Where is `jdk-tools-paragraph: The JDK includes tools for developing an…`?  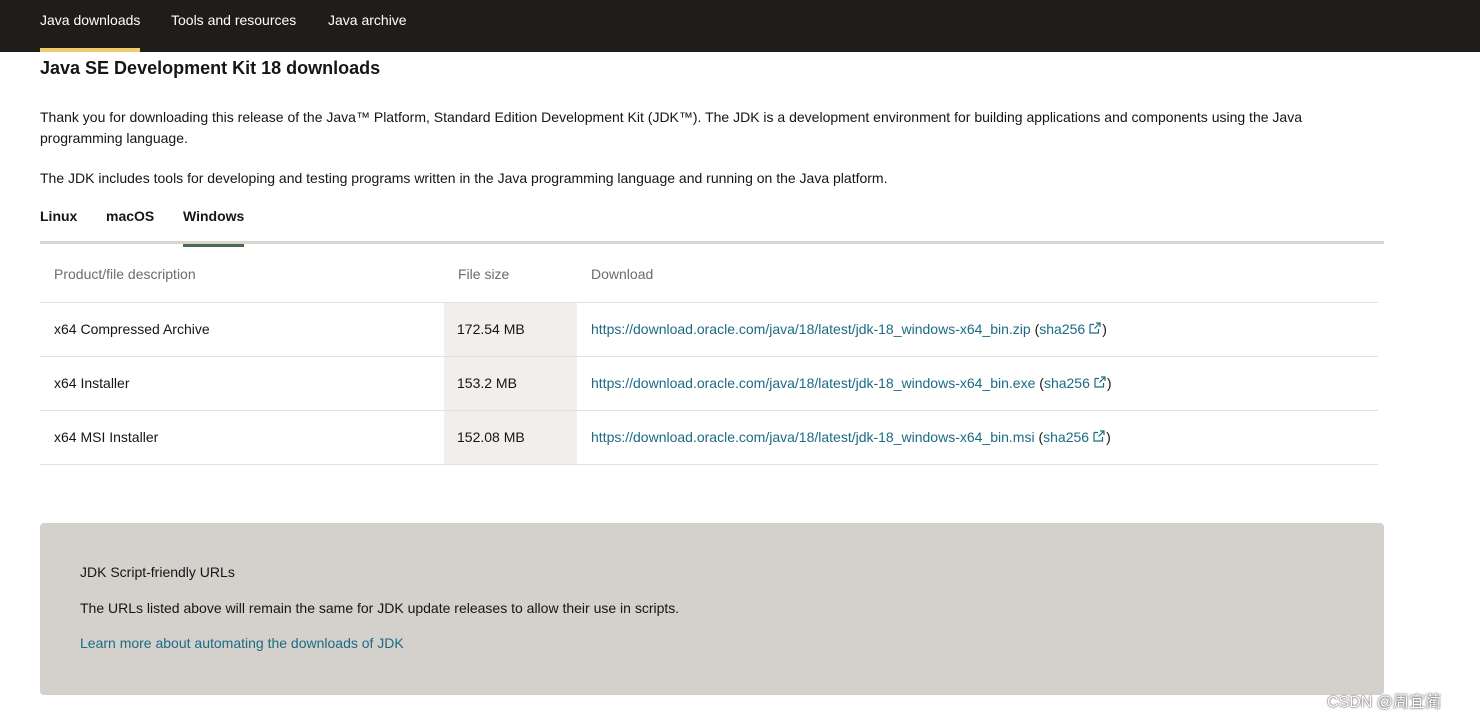
jdk-tools-paragraph: The JDK includes tools for developing an… is located at coordinates (464, 178).